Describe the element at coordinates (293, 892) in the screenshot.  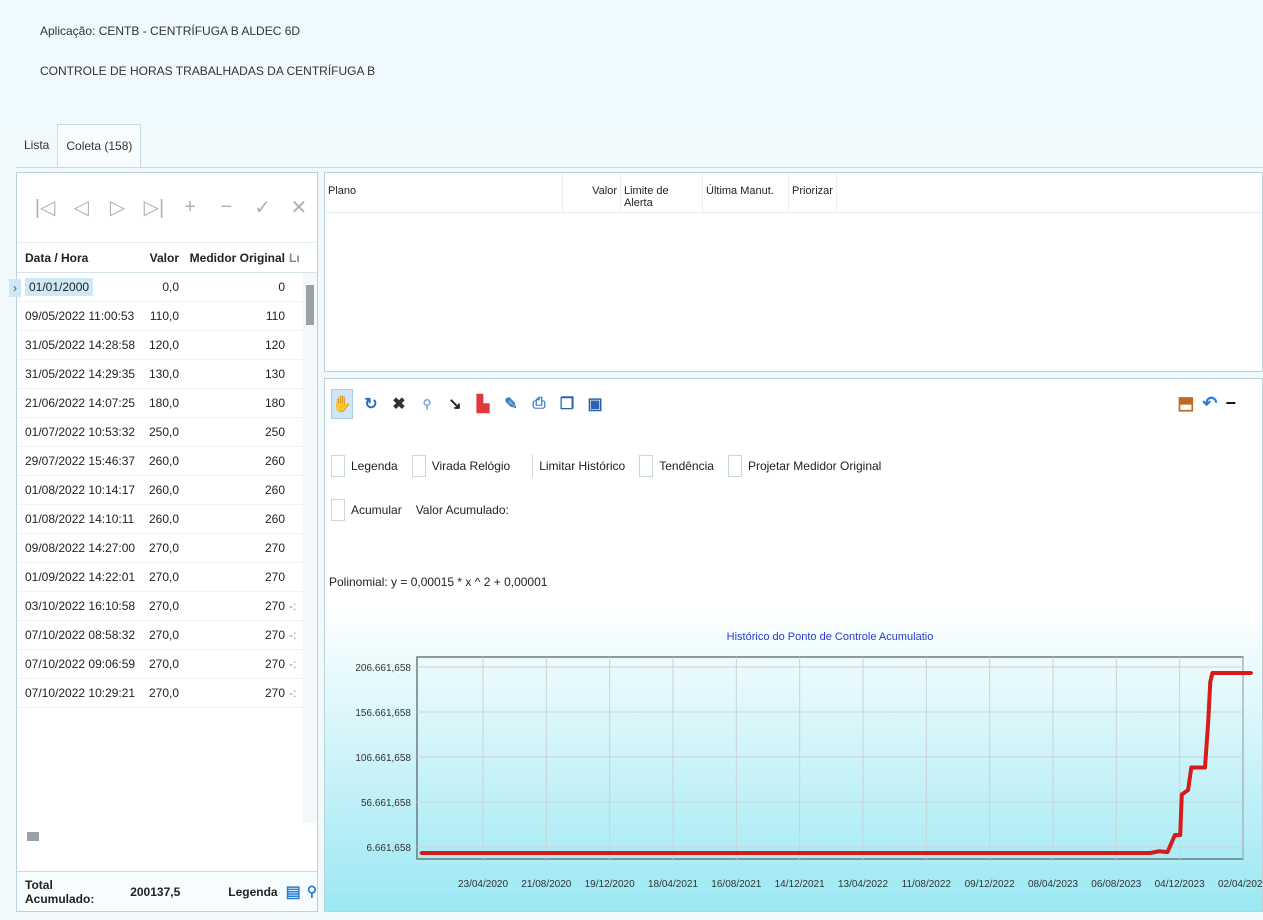
I see `document-icon: ▤` at that location.